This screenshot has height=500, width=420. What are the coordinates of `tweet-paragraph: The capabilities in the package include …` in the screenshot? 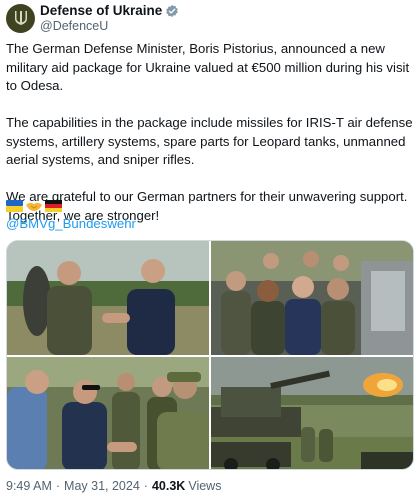 It's located at (209, 141).